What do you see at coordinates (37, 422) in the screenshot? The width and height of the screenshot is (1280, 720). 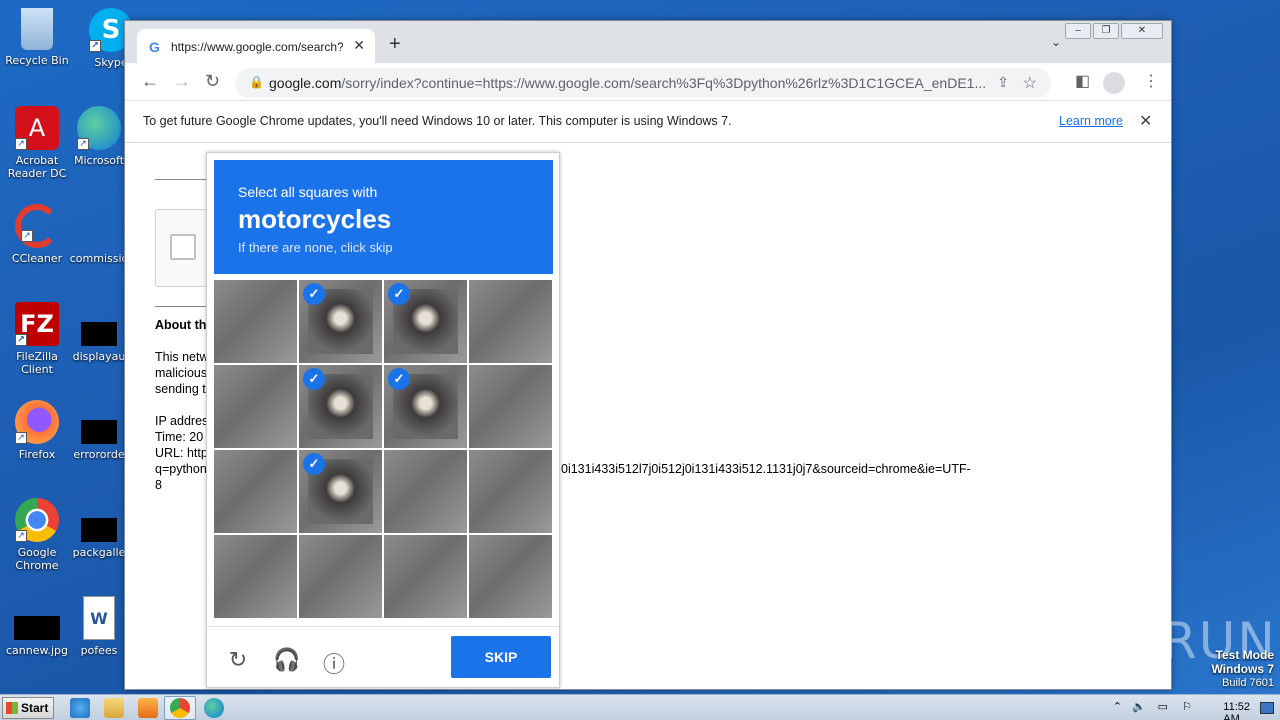 I see `firefox-icon: ↗` at bounding box center [37, 422].